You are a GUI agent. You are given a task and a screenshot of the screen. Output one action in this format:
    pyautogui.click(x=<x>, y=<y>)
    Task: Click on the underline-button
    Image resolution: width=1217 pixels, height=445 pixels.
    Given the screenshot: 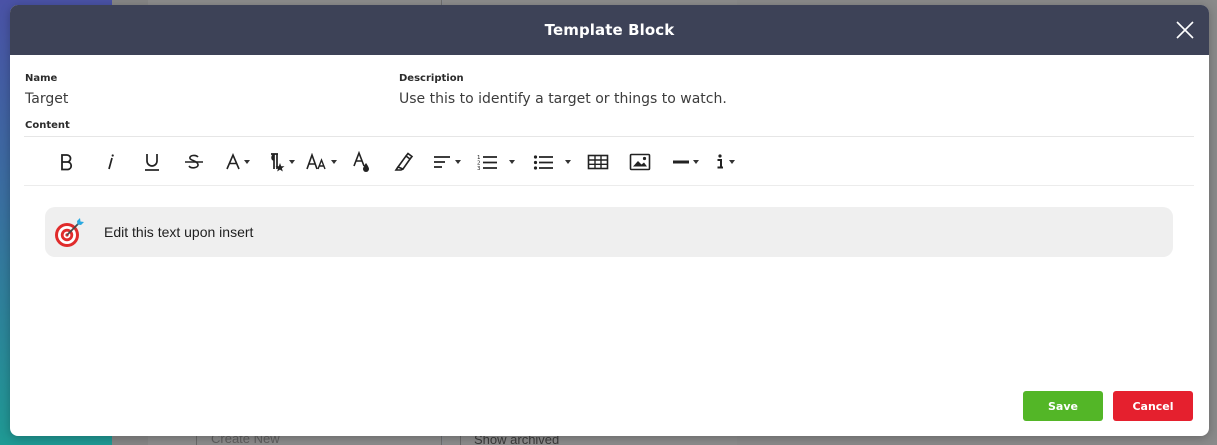 What is the action you would take?
    pyautogui.click(x=152, y=162)
    